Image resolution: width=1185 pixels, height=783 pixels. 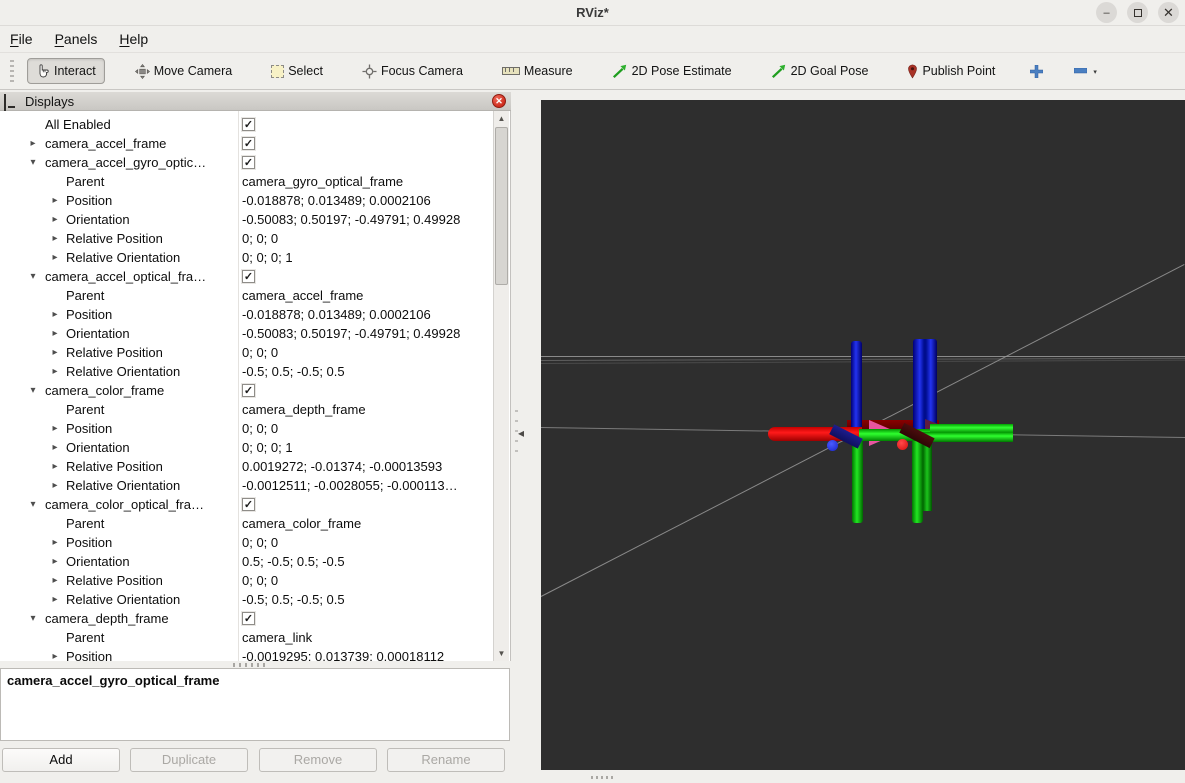 I want to click on tool-interact: Interact, so click(x=66, y=71).